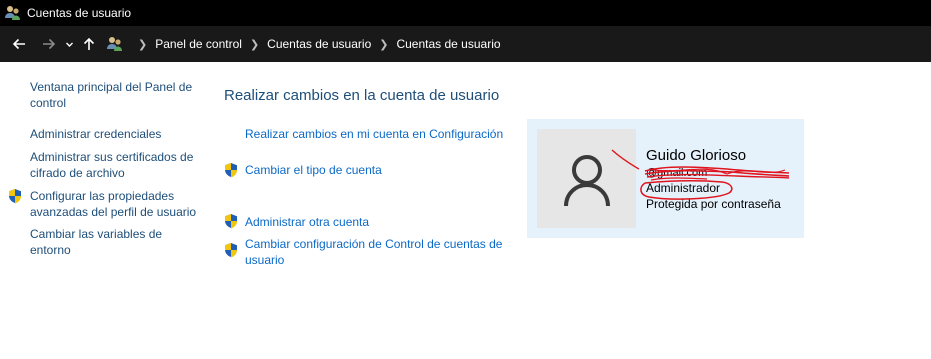  What do you see at coordinates (319, 44) in the screenshot?
I see `breadcrumb-user-accounts: Cuentas de usuario` at bounding box center [319, 44].